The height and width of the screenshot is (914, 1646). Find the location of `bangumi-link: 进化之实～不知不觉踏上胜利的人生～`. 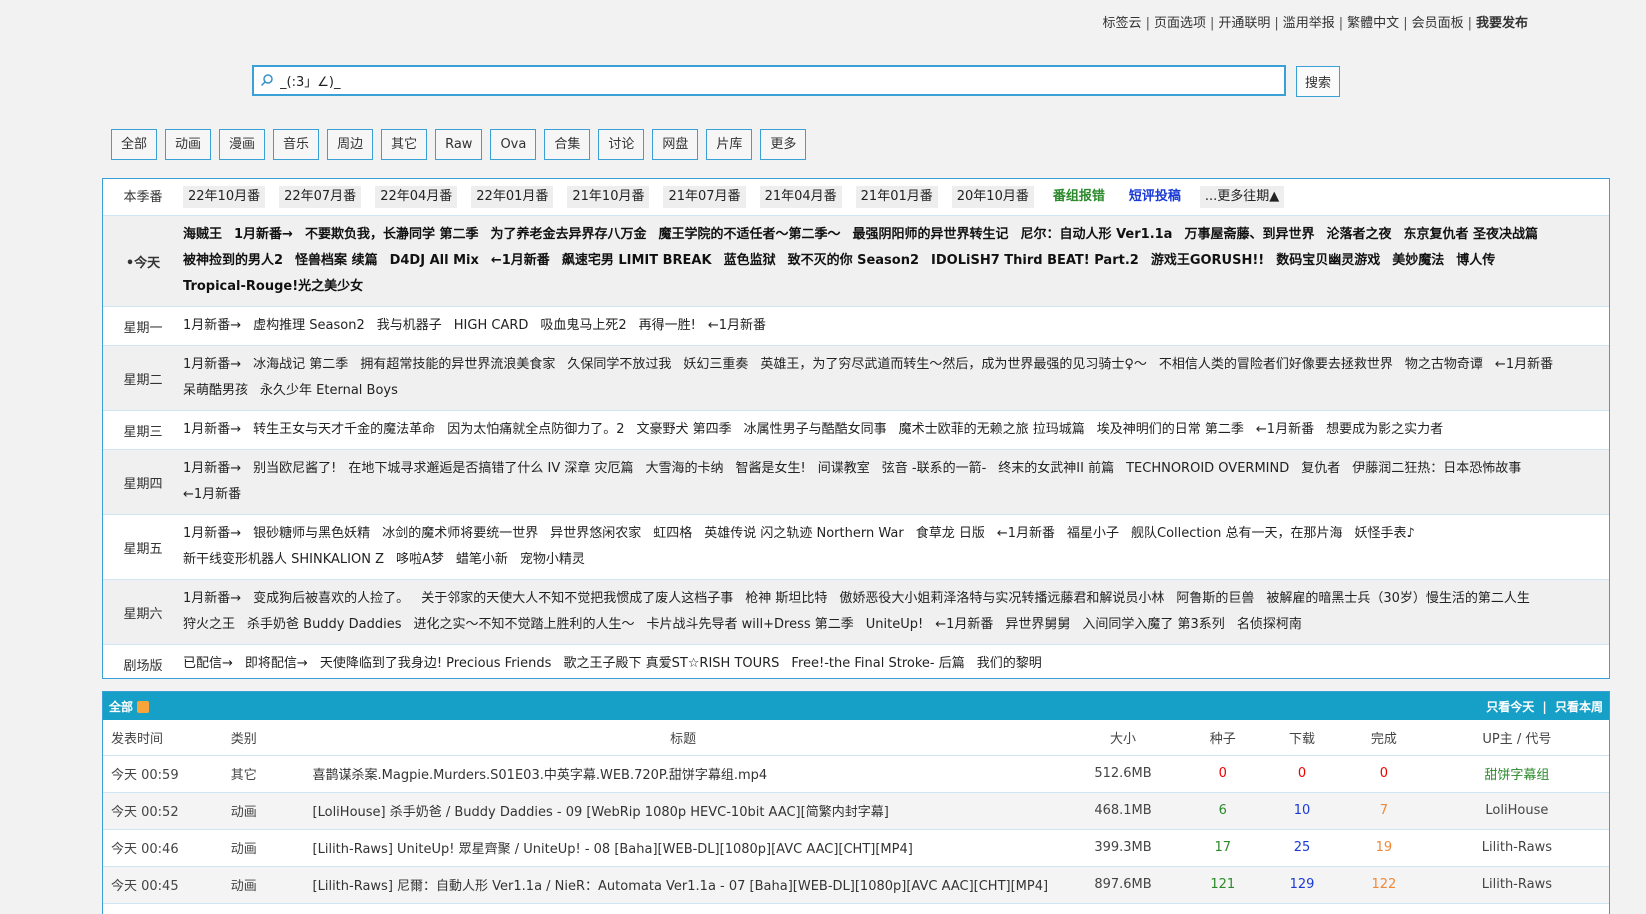

bangumi-link: 进化之实～不知不觉踏上胜利的人生～ is located at coordinates (524, 624).